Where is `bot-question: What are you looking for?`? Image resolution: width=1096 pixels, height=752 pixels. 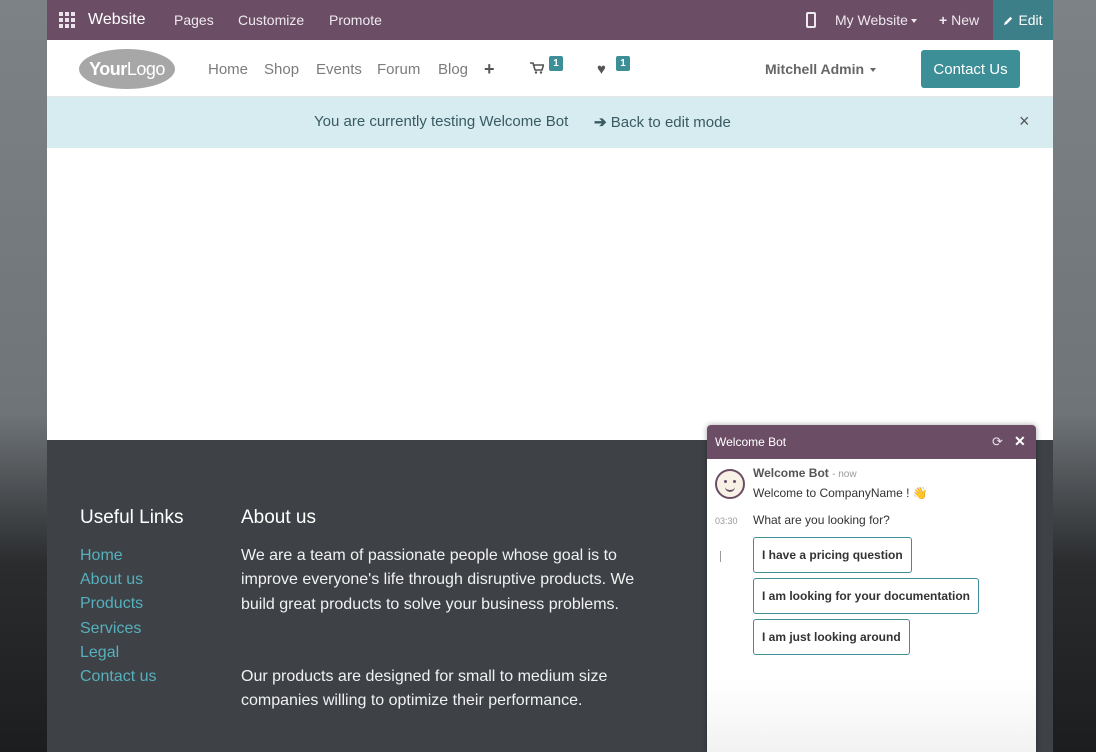 bot-question: What are you looking for? is located at coordinates (821, 520).